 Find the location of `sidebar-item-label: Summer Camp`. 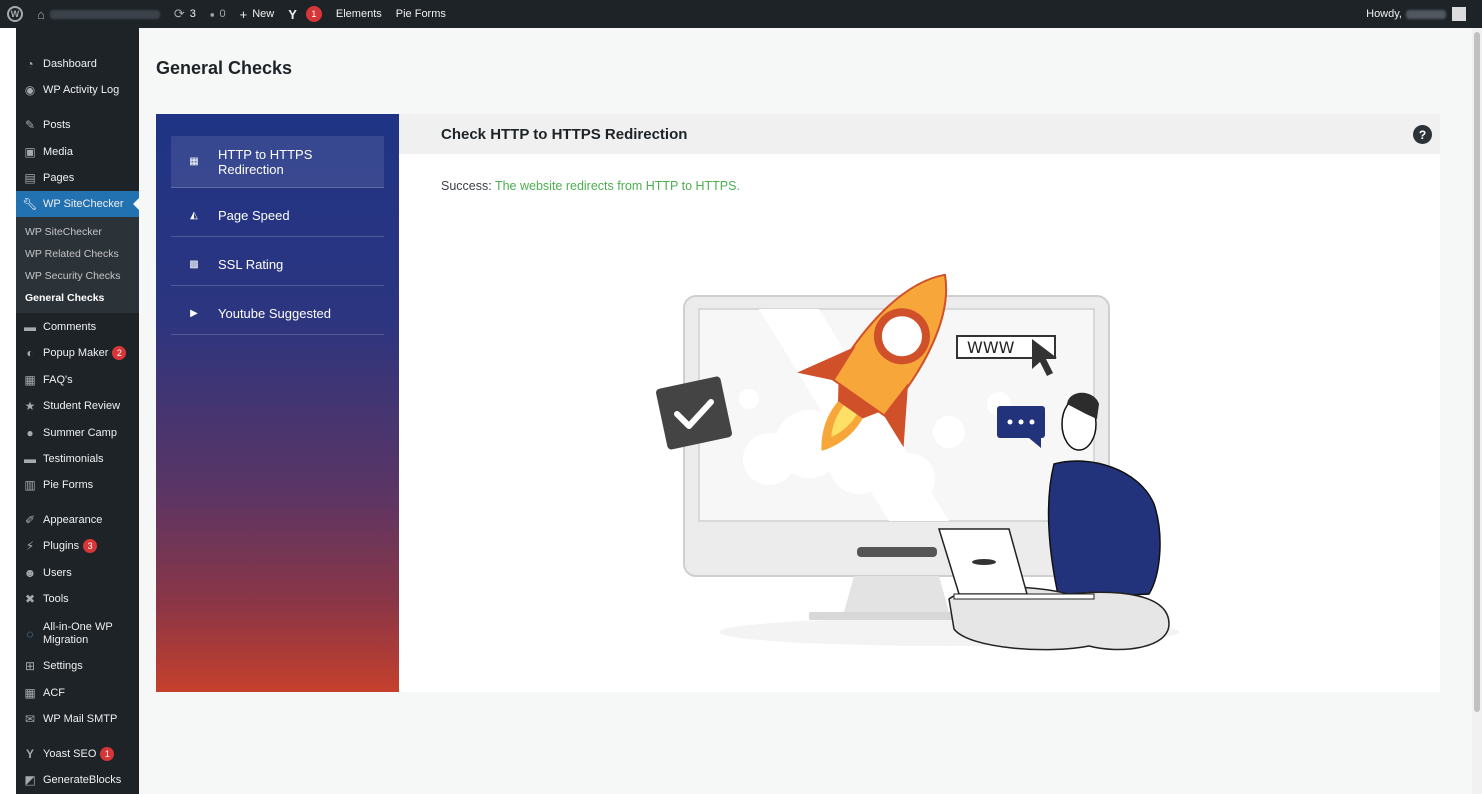

sidebar-item-label: Summer Camp is located at coordinates (80, 433).